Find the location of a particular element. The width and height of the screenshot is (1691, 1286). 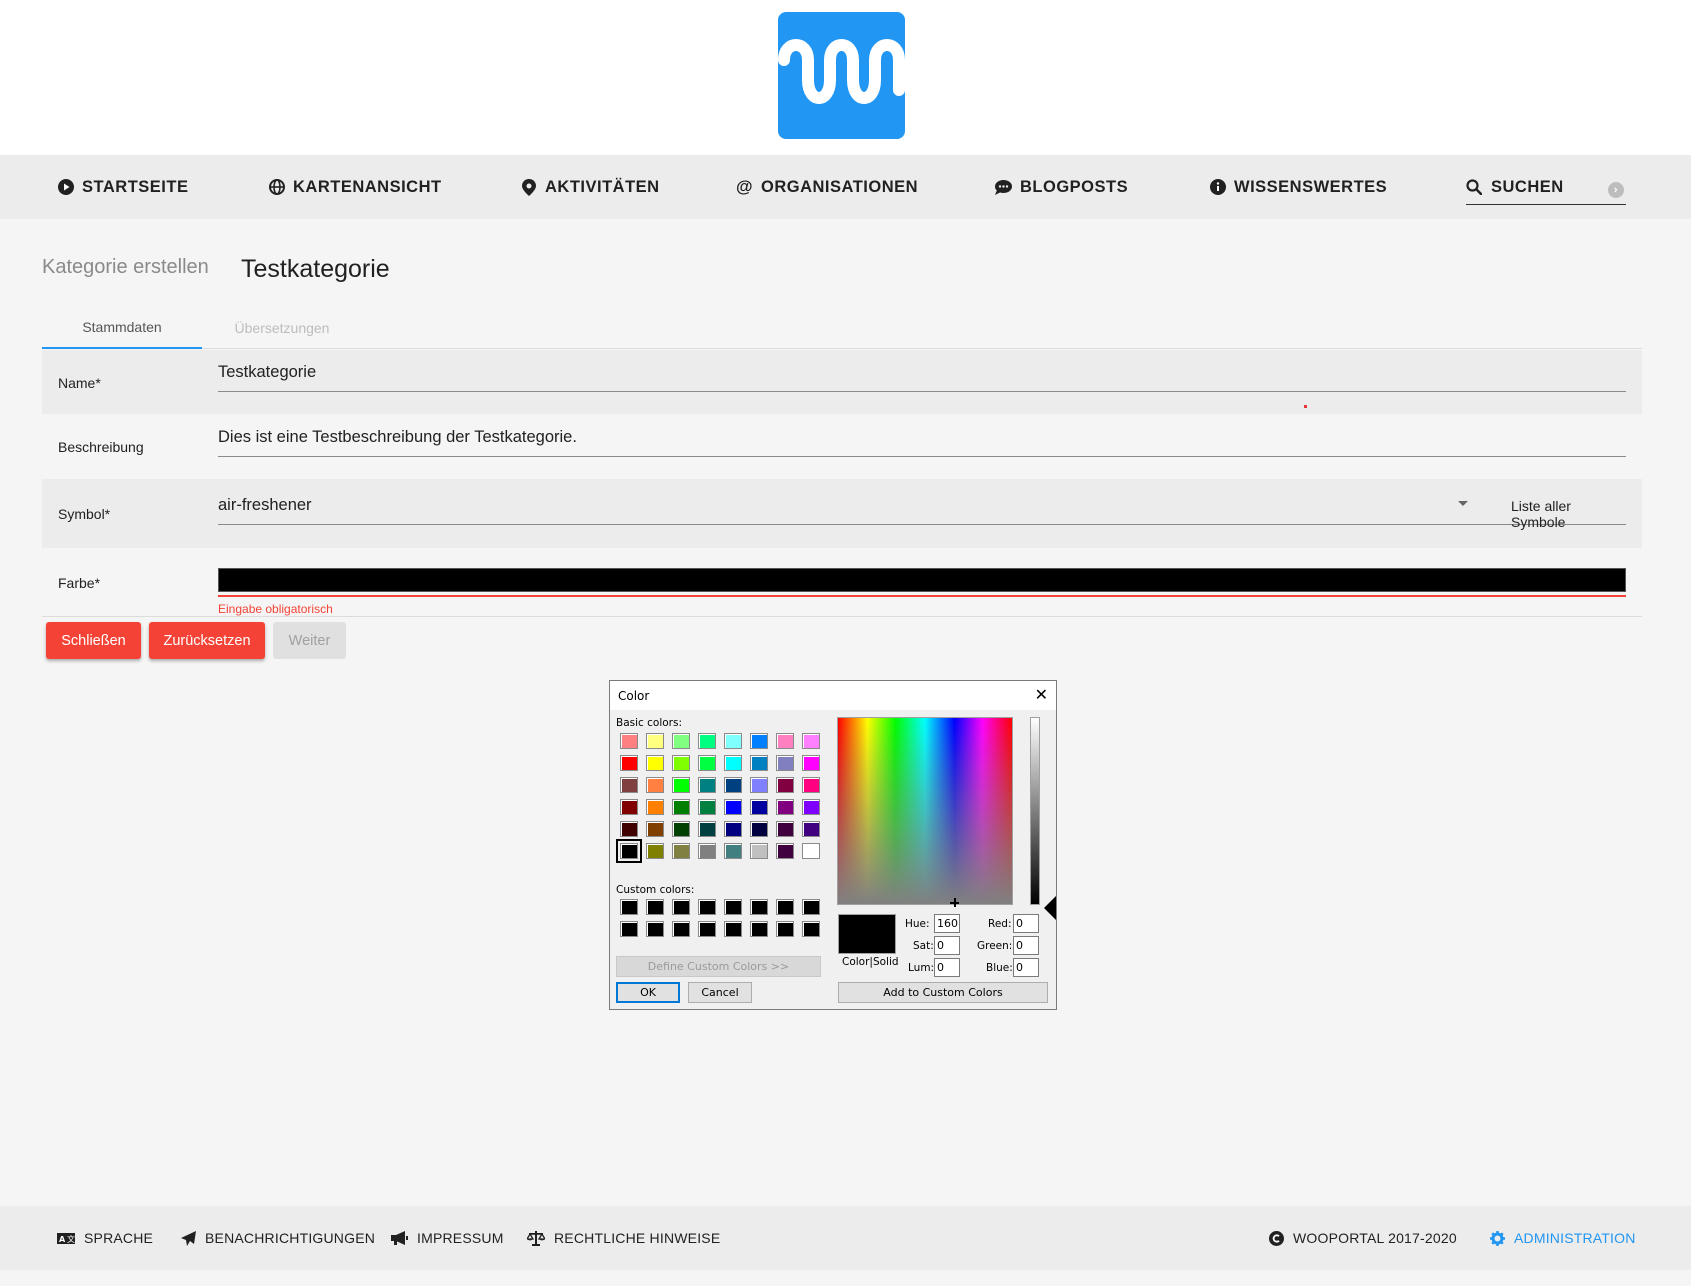

symbol-select: air-freshener Liste aller Symbole is located at coordinates (922, 508).